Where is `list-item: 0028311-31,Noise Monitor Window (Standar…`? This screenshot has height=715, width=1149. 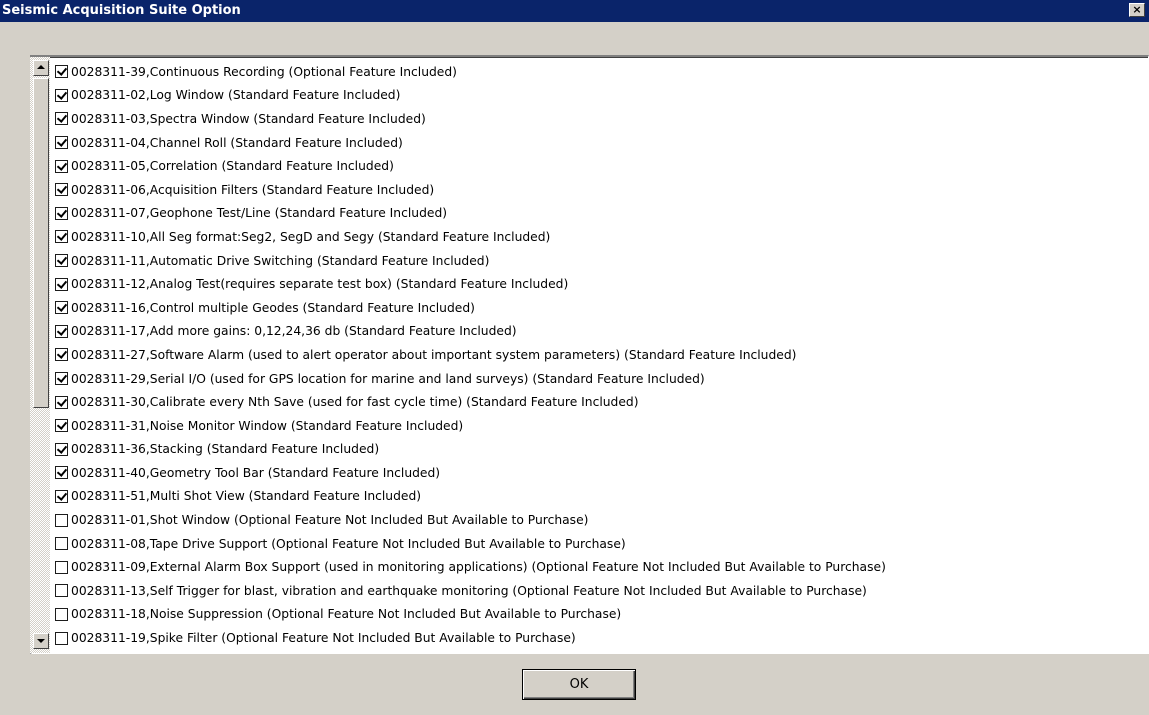
list-item: 0028311-31,Noise Monitor Window (Standar… is located at coordinates (598, 426).